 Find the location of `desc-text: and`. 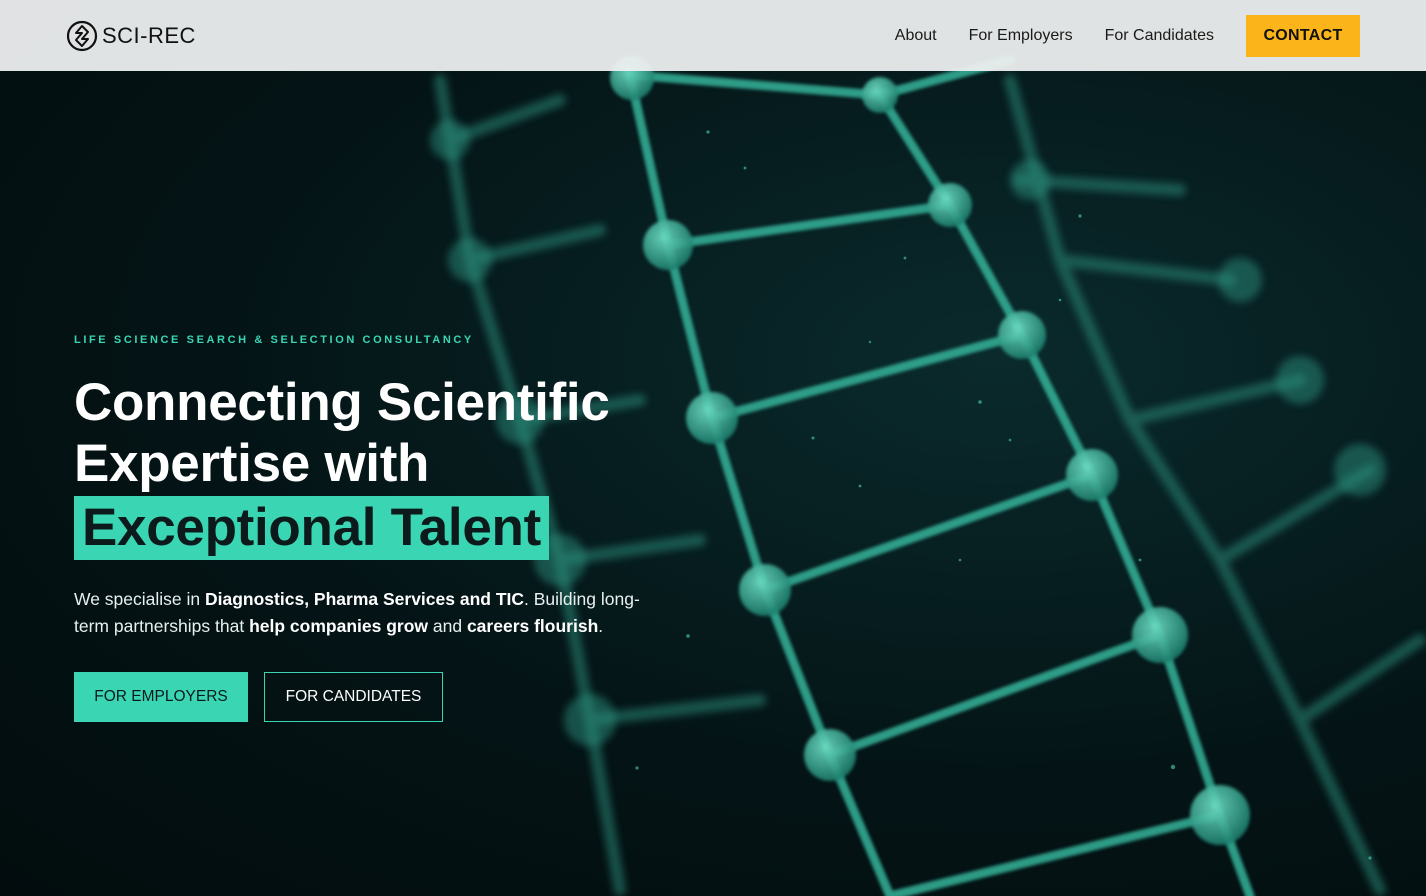

desc-text: and is located at coordinates (447, 626).